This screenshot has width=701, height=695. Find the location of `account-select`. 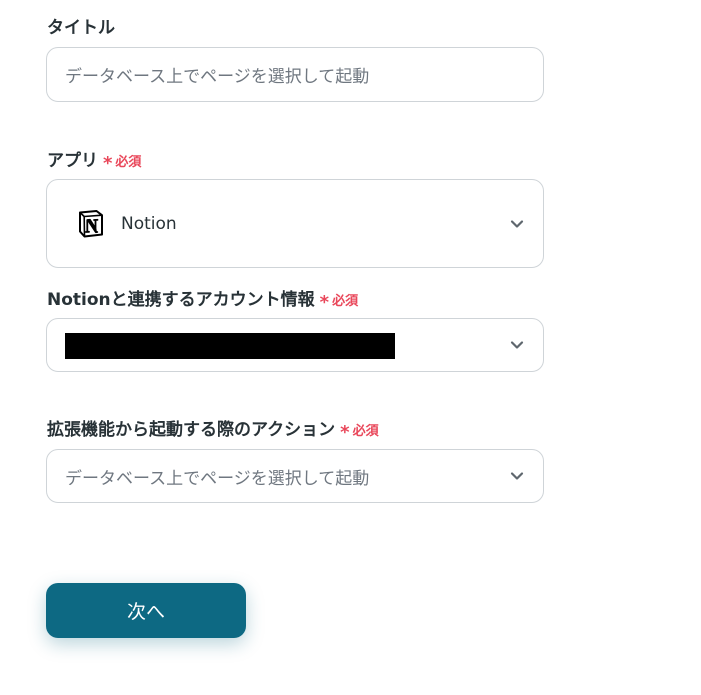

account-select is located at coordinates (295, 345).